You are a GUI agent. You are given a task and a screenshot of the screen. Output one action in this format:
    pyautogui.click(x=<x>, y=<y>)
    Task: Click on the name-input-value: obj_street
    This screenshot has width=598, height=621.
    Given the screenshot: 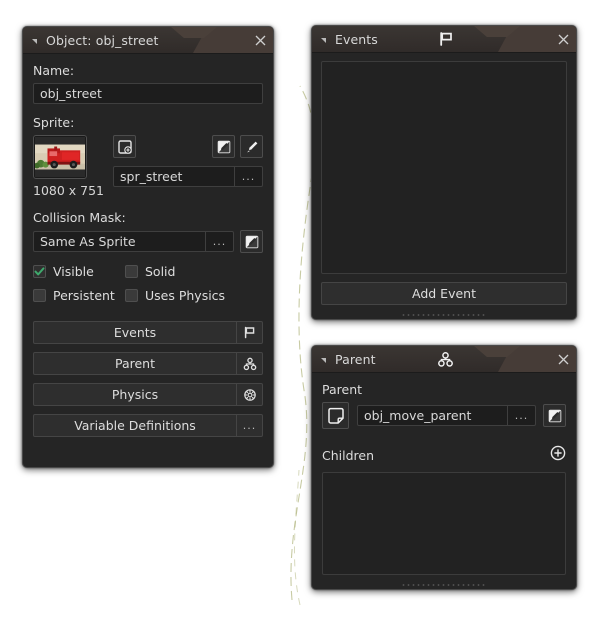 What is the action you would take?
    pyautogui.click(x=71, y=93)
    